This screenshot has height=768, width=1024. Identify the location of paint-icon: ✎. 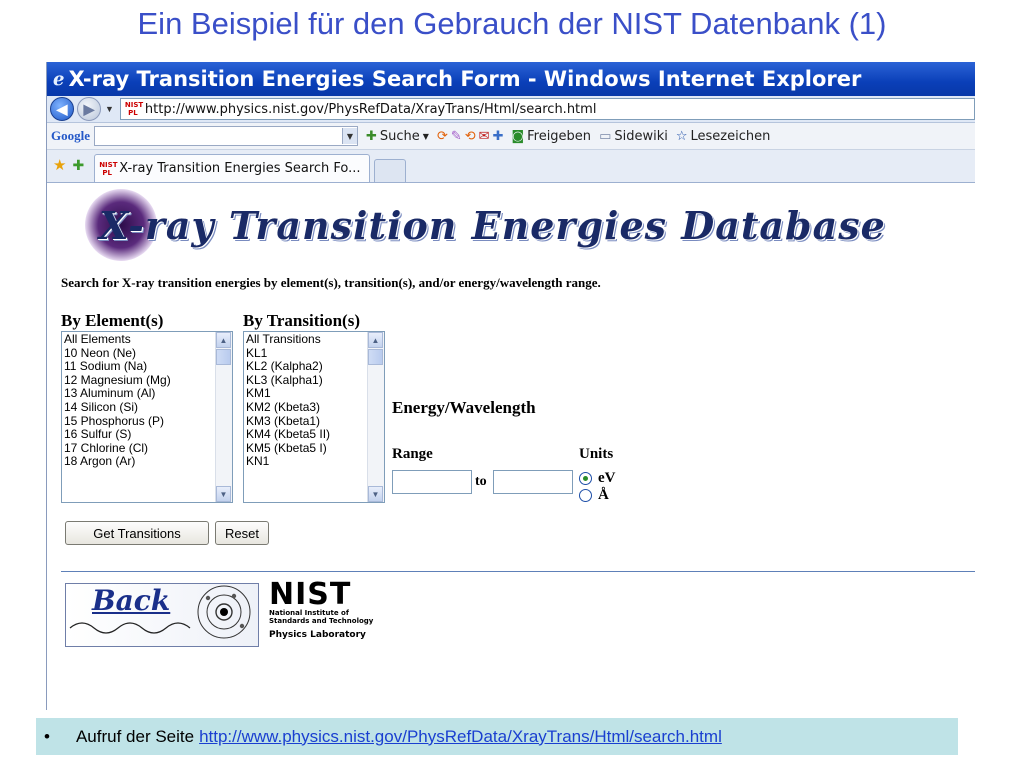
(456, 136).